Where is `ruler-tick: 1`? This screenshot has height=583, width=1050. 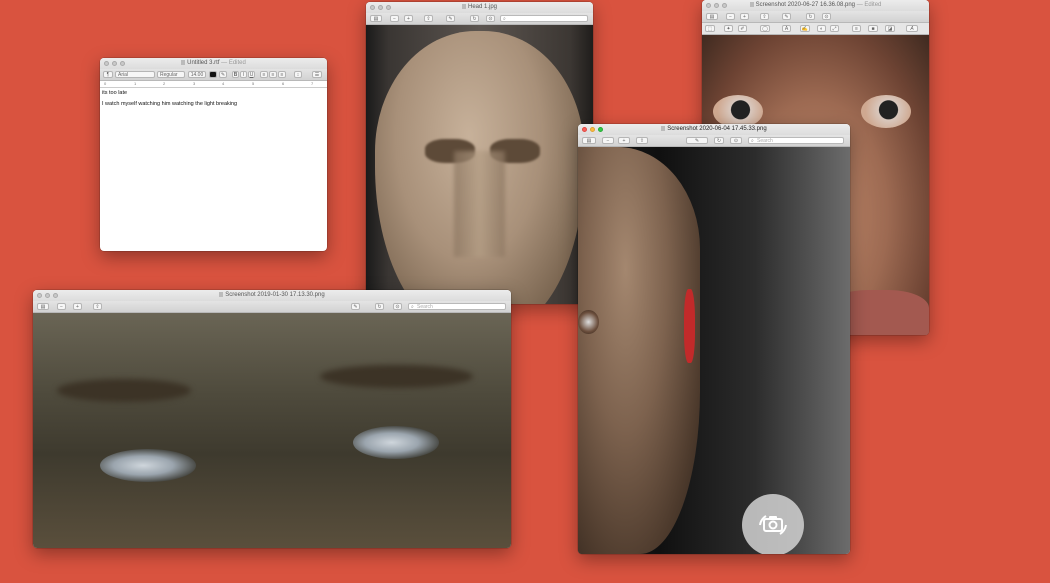 ruler-tick: 1 is located at coordinates (135, 83).